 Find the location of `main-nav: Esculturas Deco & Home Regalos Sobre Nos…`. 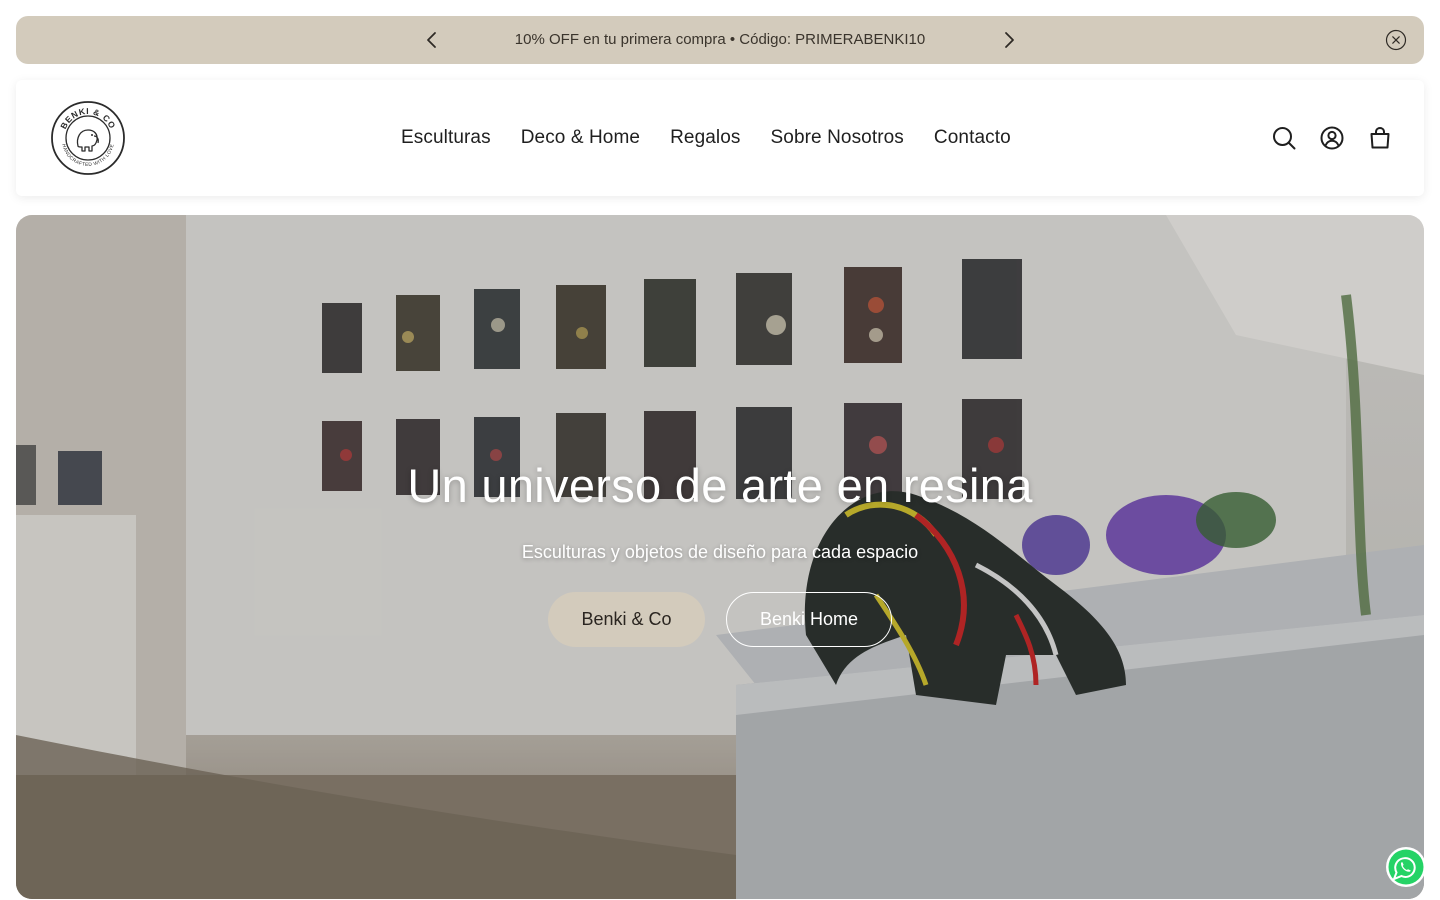

main-nav: Esculturas Deco & Home Regalos Sobre Nos… is located at coordinates (706, 138).